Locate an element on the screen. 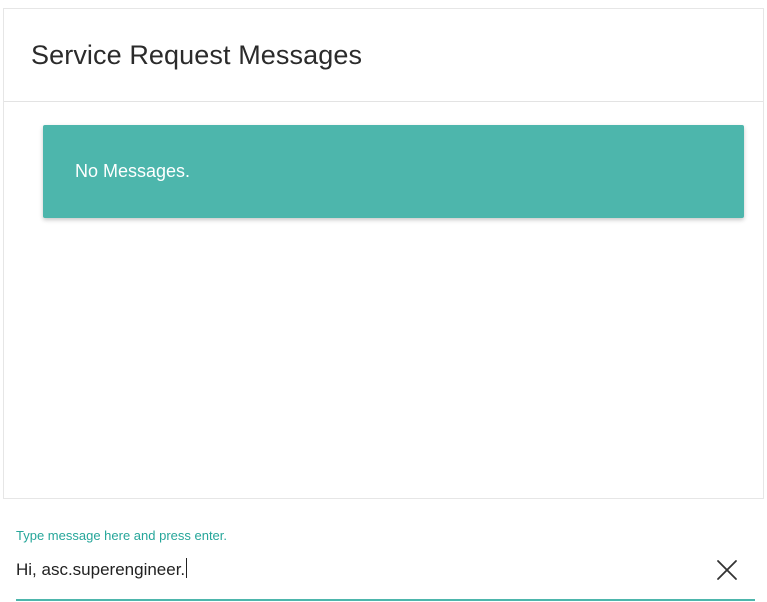 The height and width of the screenshot is (602, 767). input-underline is located at coordinates (385, 600).